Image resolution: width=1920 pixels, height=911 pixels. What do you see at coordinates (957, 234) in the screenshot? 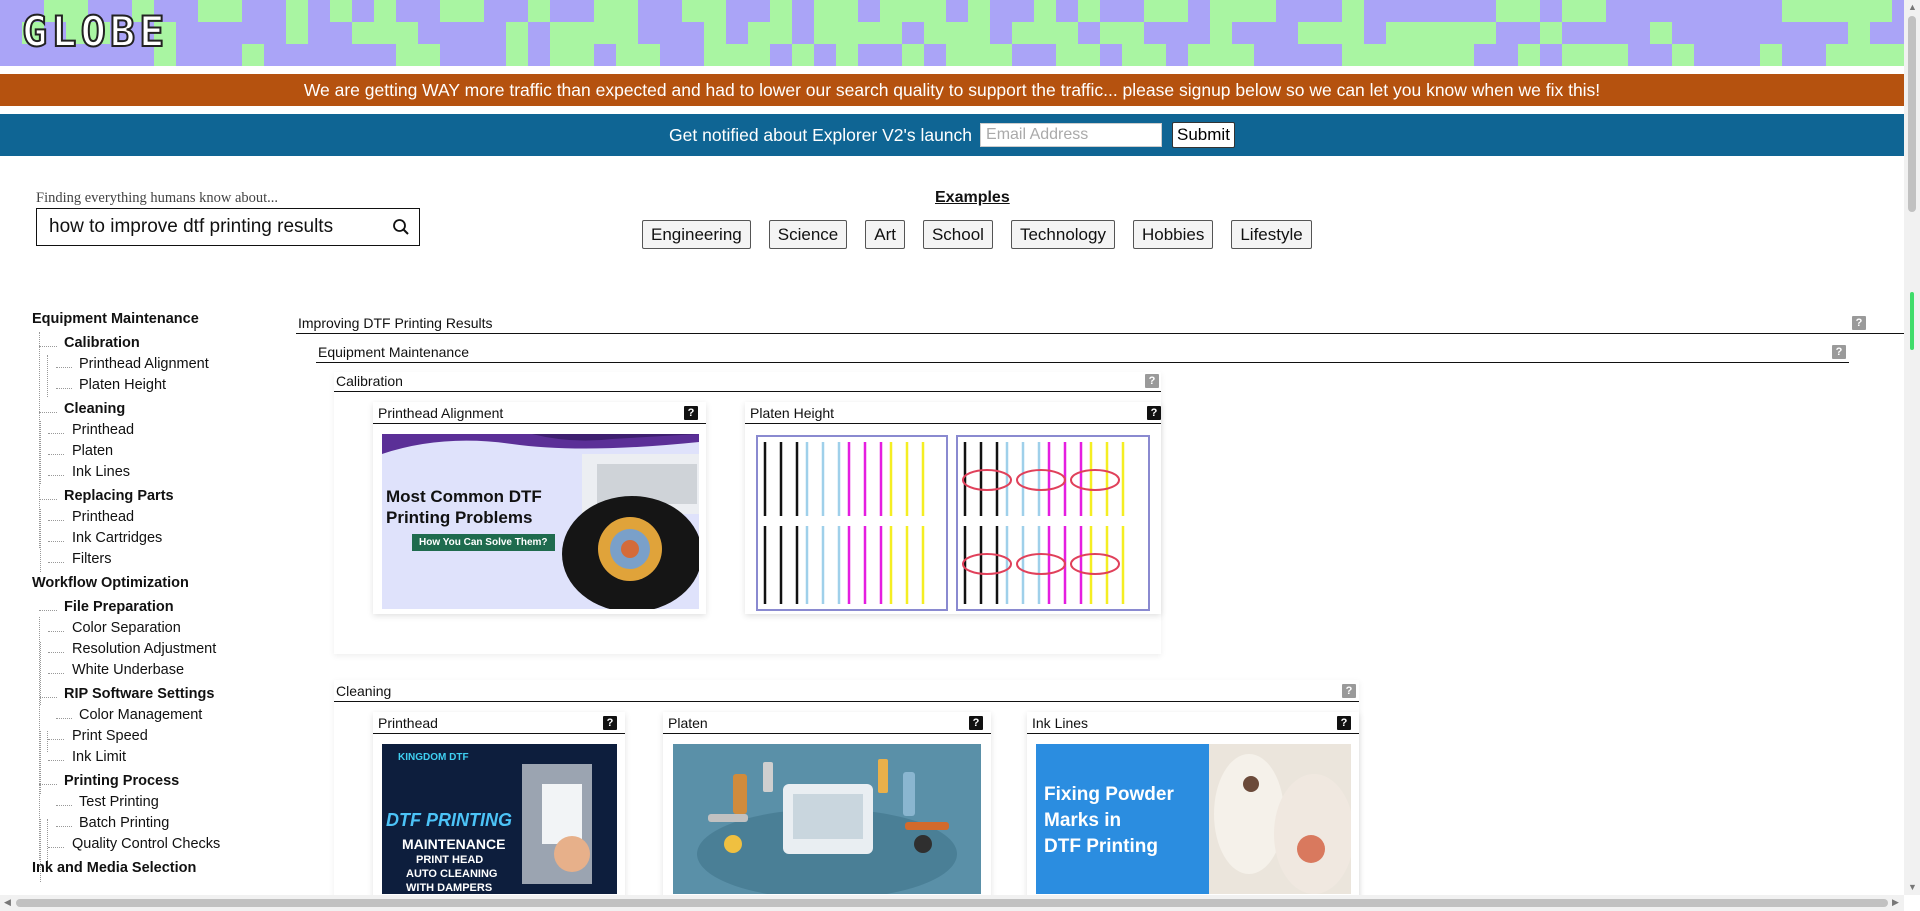
I see `chip-school: School` at bounding box center [957, 234].